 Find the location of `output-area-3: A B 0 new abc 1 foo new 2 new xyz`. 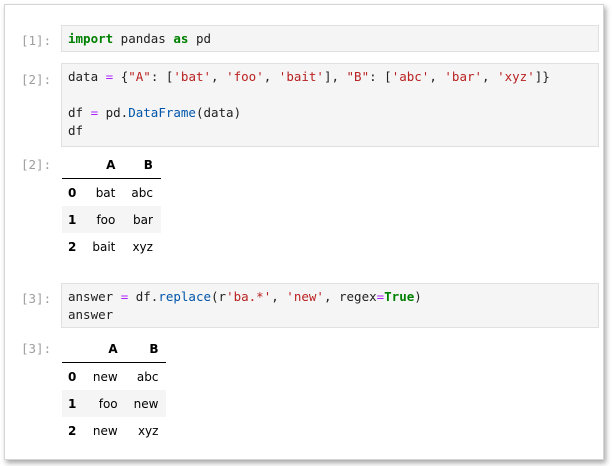

output-area-3: A B 0 new abc 1 foo new 2 new xyz is located at coordinates (114, 389).